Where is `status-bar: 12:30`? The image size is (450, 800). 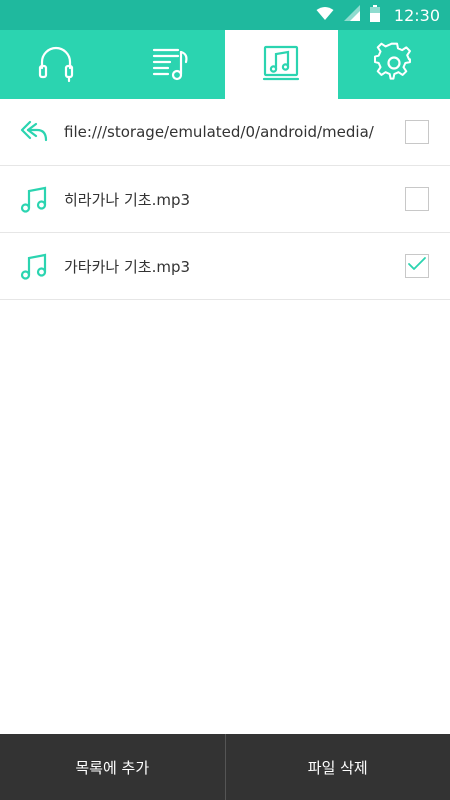 status-bar: 12:30 is located at coordinates (225, 15).